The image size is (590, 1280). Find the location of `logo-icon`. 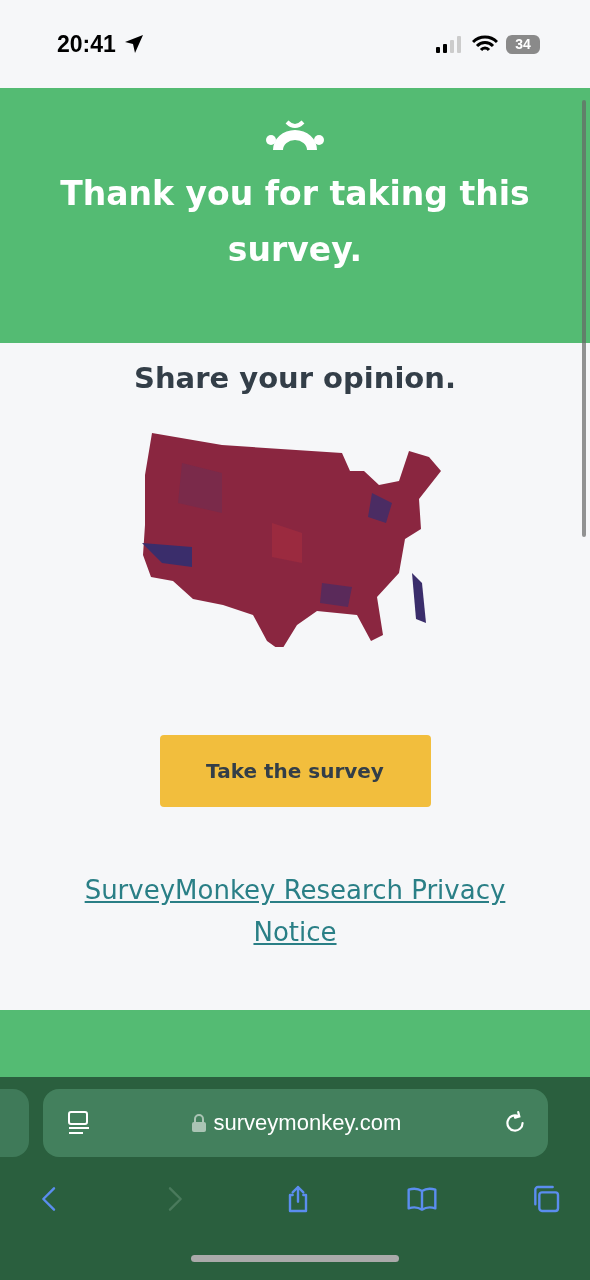

logo-icon is located at coordinates (295, 135).